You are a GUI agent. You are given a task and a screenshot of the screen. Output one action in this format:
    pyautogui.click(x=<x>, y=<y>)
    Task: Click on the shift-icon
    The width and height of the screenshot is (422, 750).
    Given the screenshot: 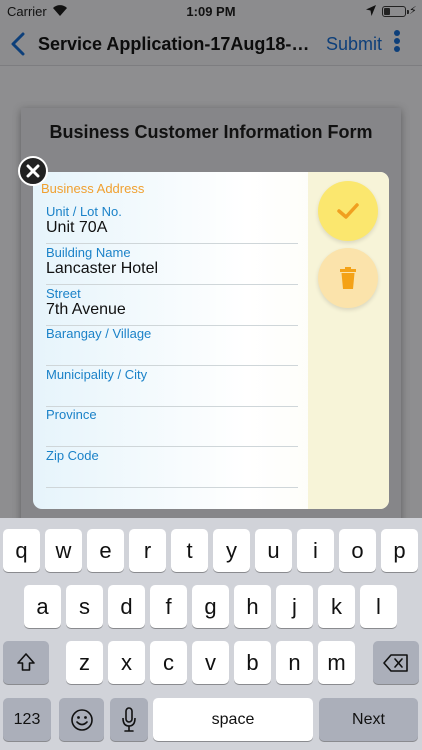 What is the action you would take?
    pyautogui.click(x=26, y=662)
    